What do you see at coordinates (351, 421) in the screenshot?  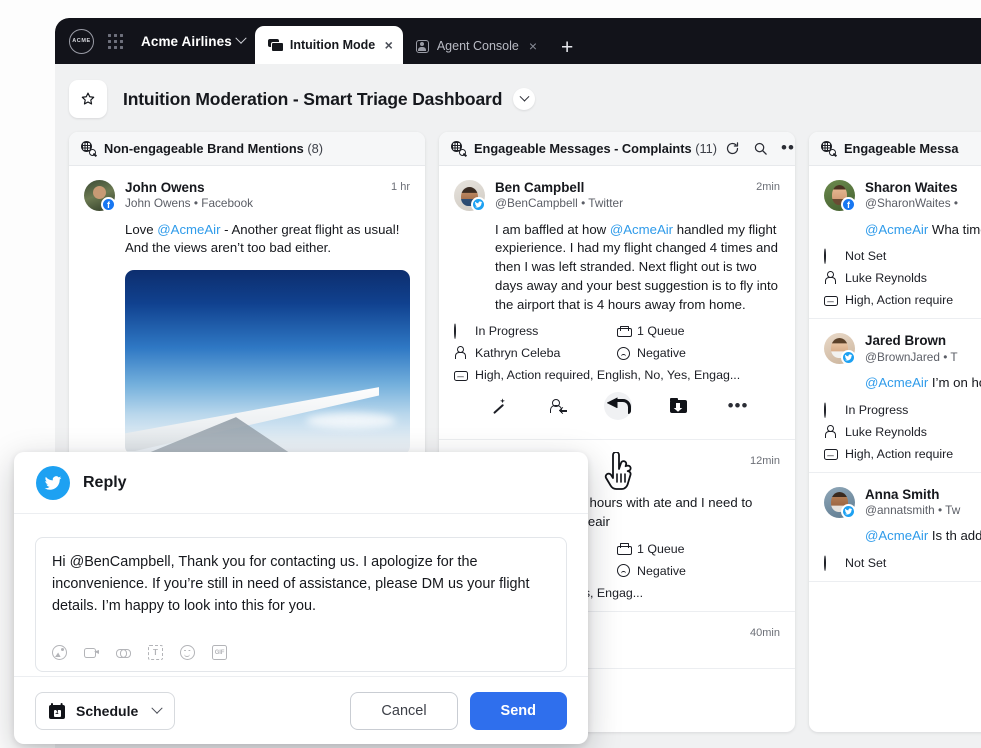 I see `cloud-shape` at bounding box center [351, 421].